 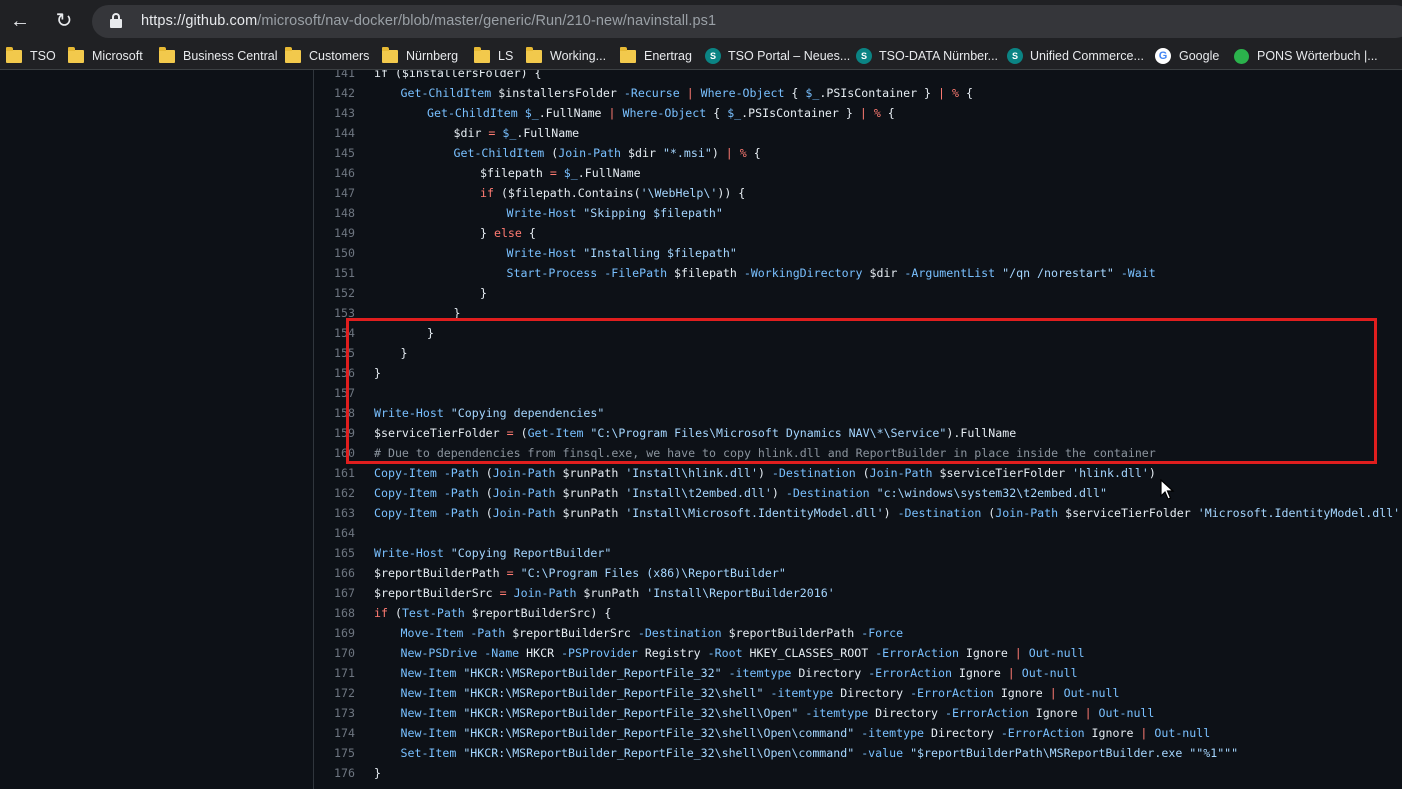 I want to click on code-token: $reportBuilderPath, so click(x=440, y=573).